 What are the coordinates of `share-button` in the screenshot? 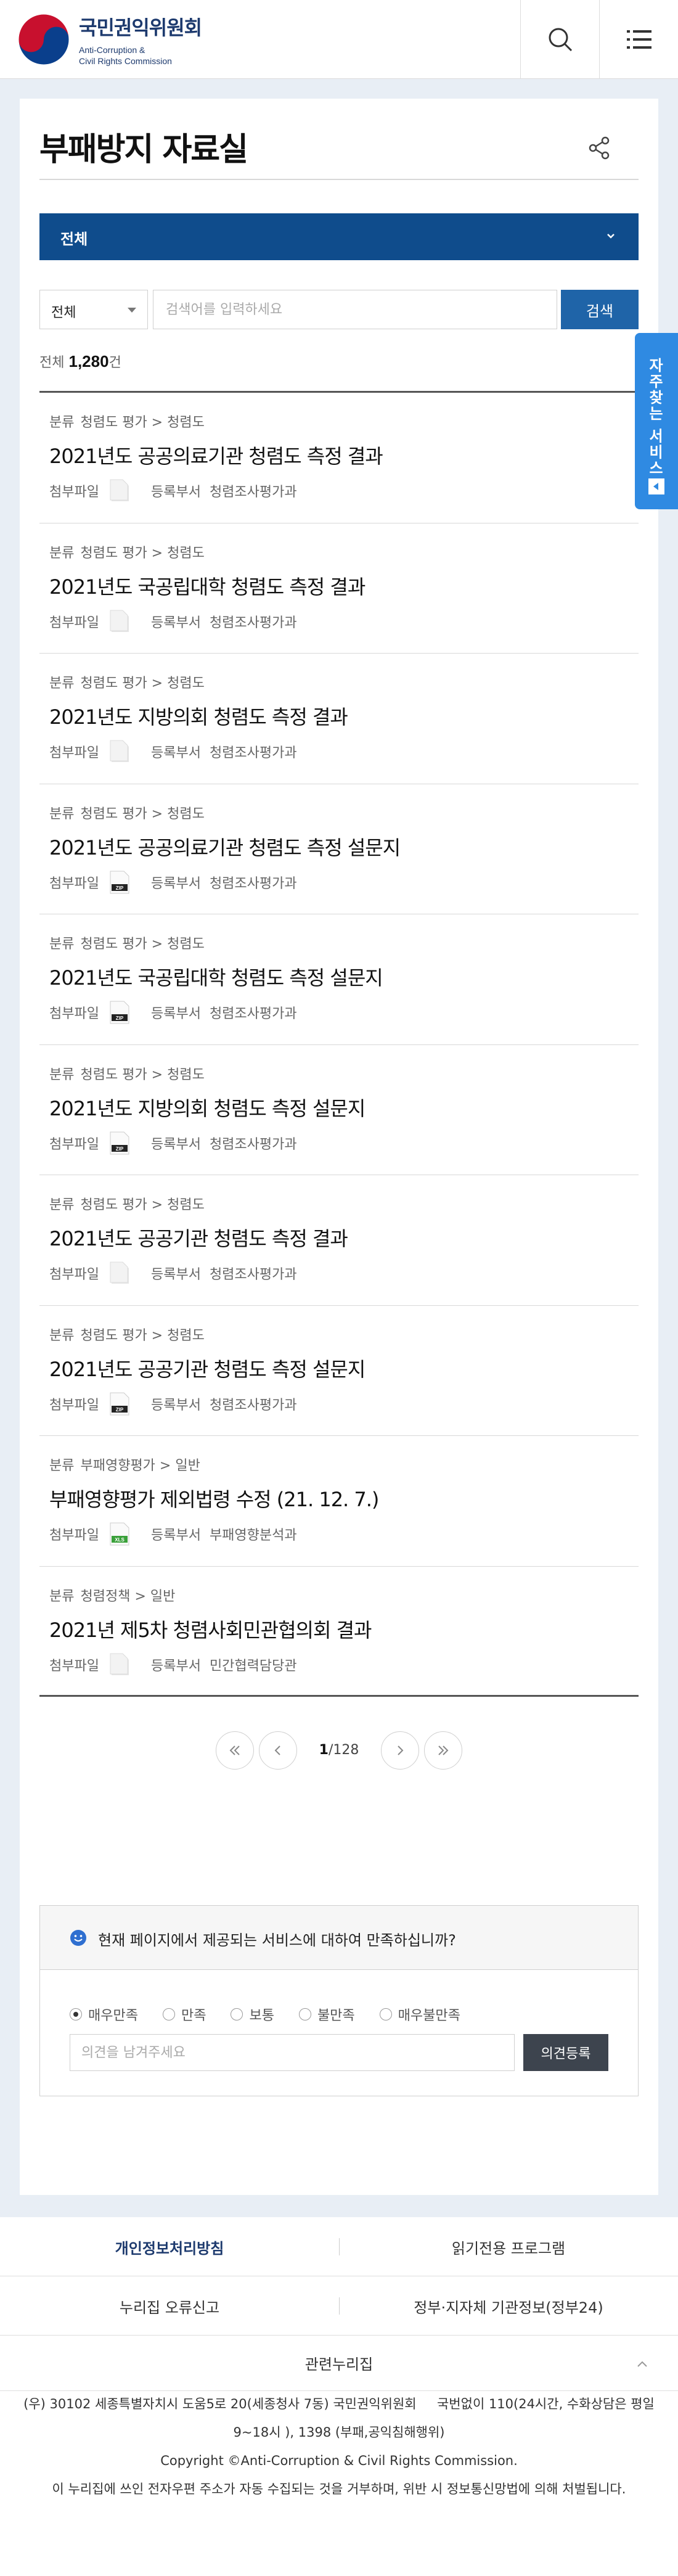 It's located at (599, 148).